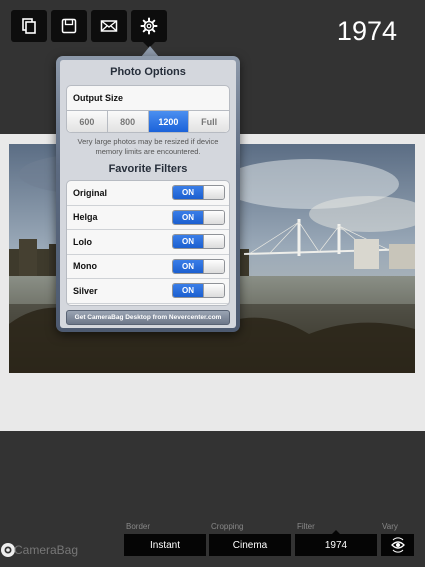 The height and width of the screenshot is (567, 425). I want to click on filter-button: 1974, so click(336, 545).